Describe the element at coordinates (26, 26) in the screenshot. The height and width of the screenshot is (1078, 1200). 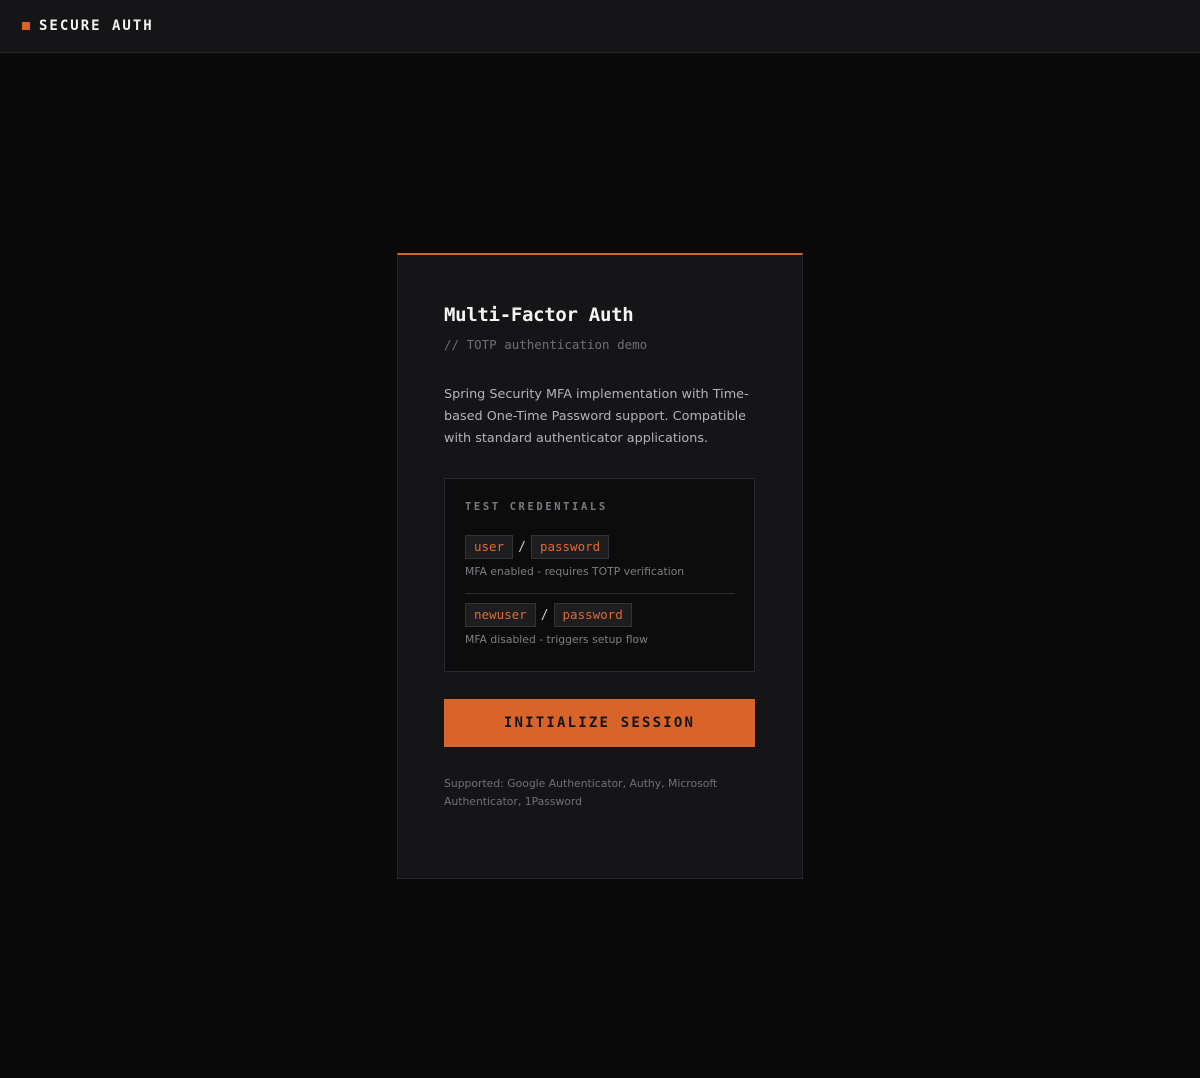
I see `brand-square-icon` at that location.